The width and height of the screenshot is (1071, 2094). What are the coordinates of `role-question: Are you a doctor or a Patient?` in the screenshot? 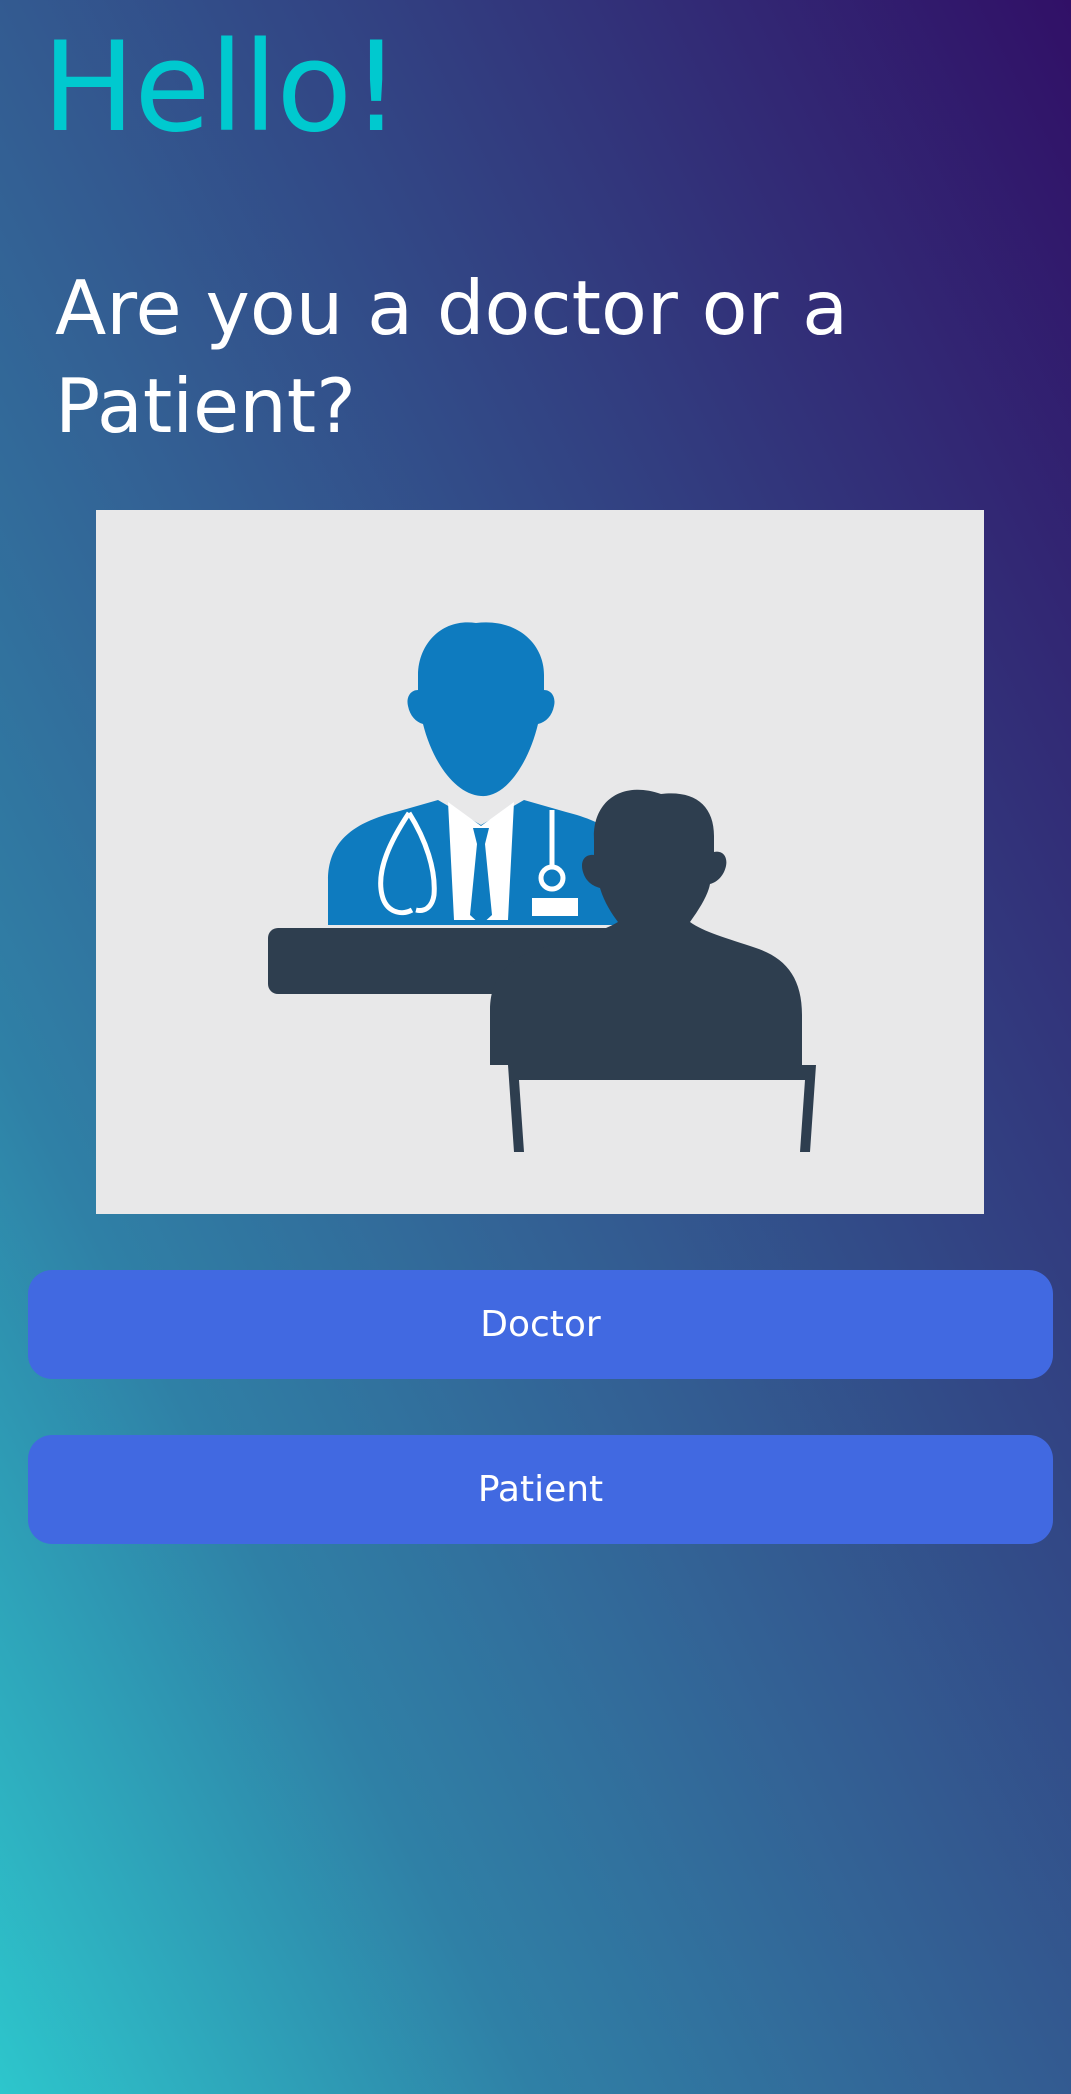 It's located at (452, 357).